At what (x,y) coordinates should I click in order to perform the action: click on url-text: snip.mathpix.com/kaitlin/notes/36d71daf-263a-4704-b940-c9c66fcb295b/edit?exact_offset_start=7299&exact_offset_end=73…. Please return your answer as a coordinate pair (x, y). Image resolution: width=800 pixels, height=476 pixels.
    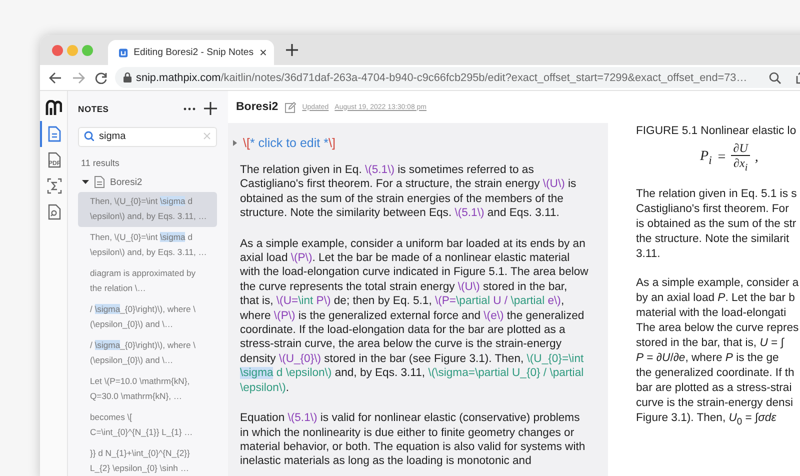
    Looking at the image, I should click on (442, 78).